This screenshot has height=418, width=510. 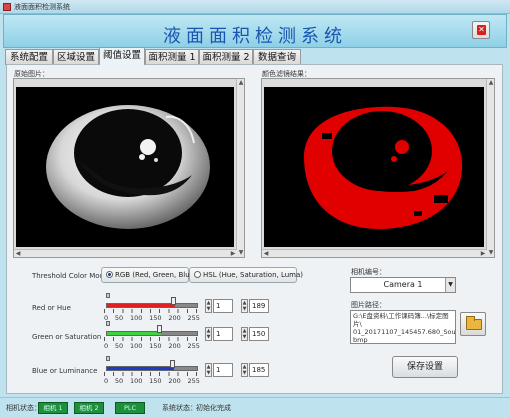 I want to click on close-icon: ✕, so click(x=481, y=30).